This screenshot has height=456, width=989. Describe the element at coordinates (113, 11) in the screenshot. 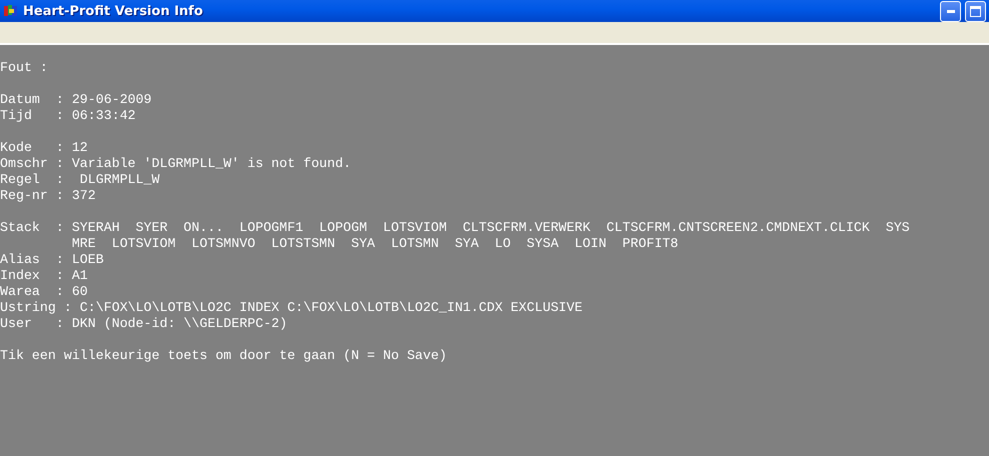

I see `window-title: Heart-Profit Version Info` at that location.